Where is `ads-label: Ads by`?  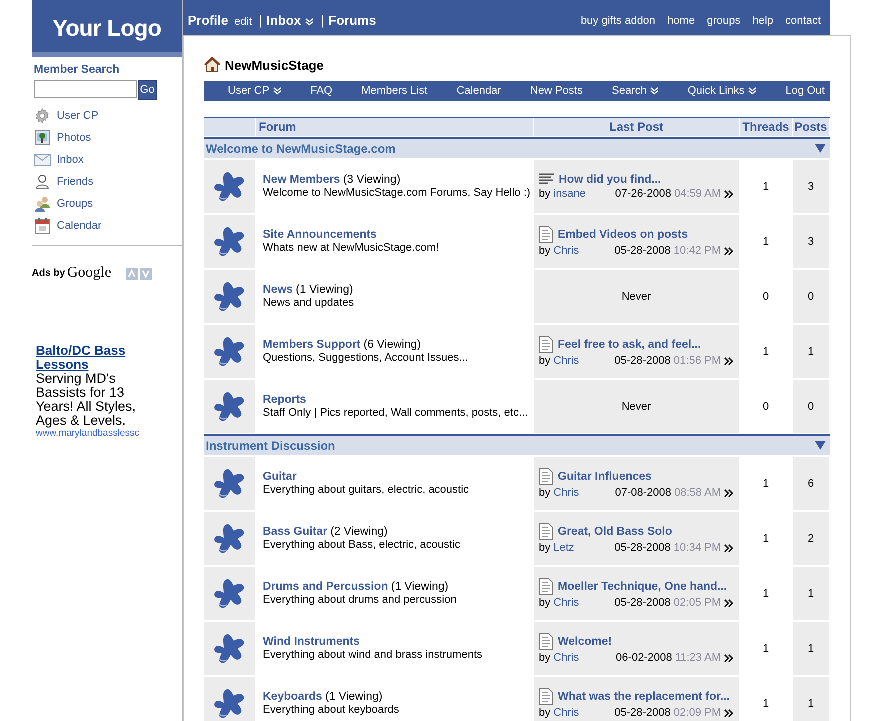
ads-label: Ads by is located at coordinates (49, 273).